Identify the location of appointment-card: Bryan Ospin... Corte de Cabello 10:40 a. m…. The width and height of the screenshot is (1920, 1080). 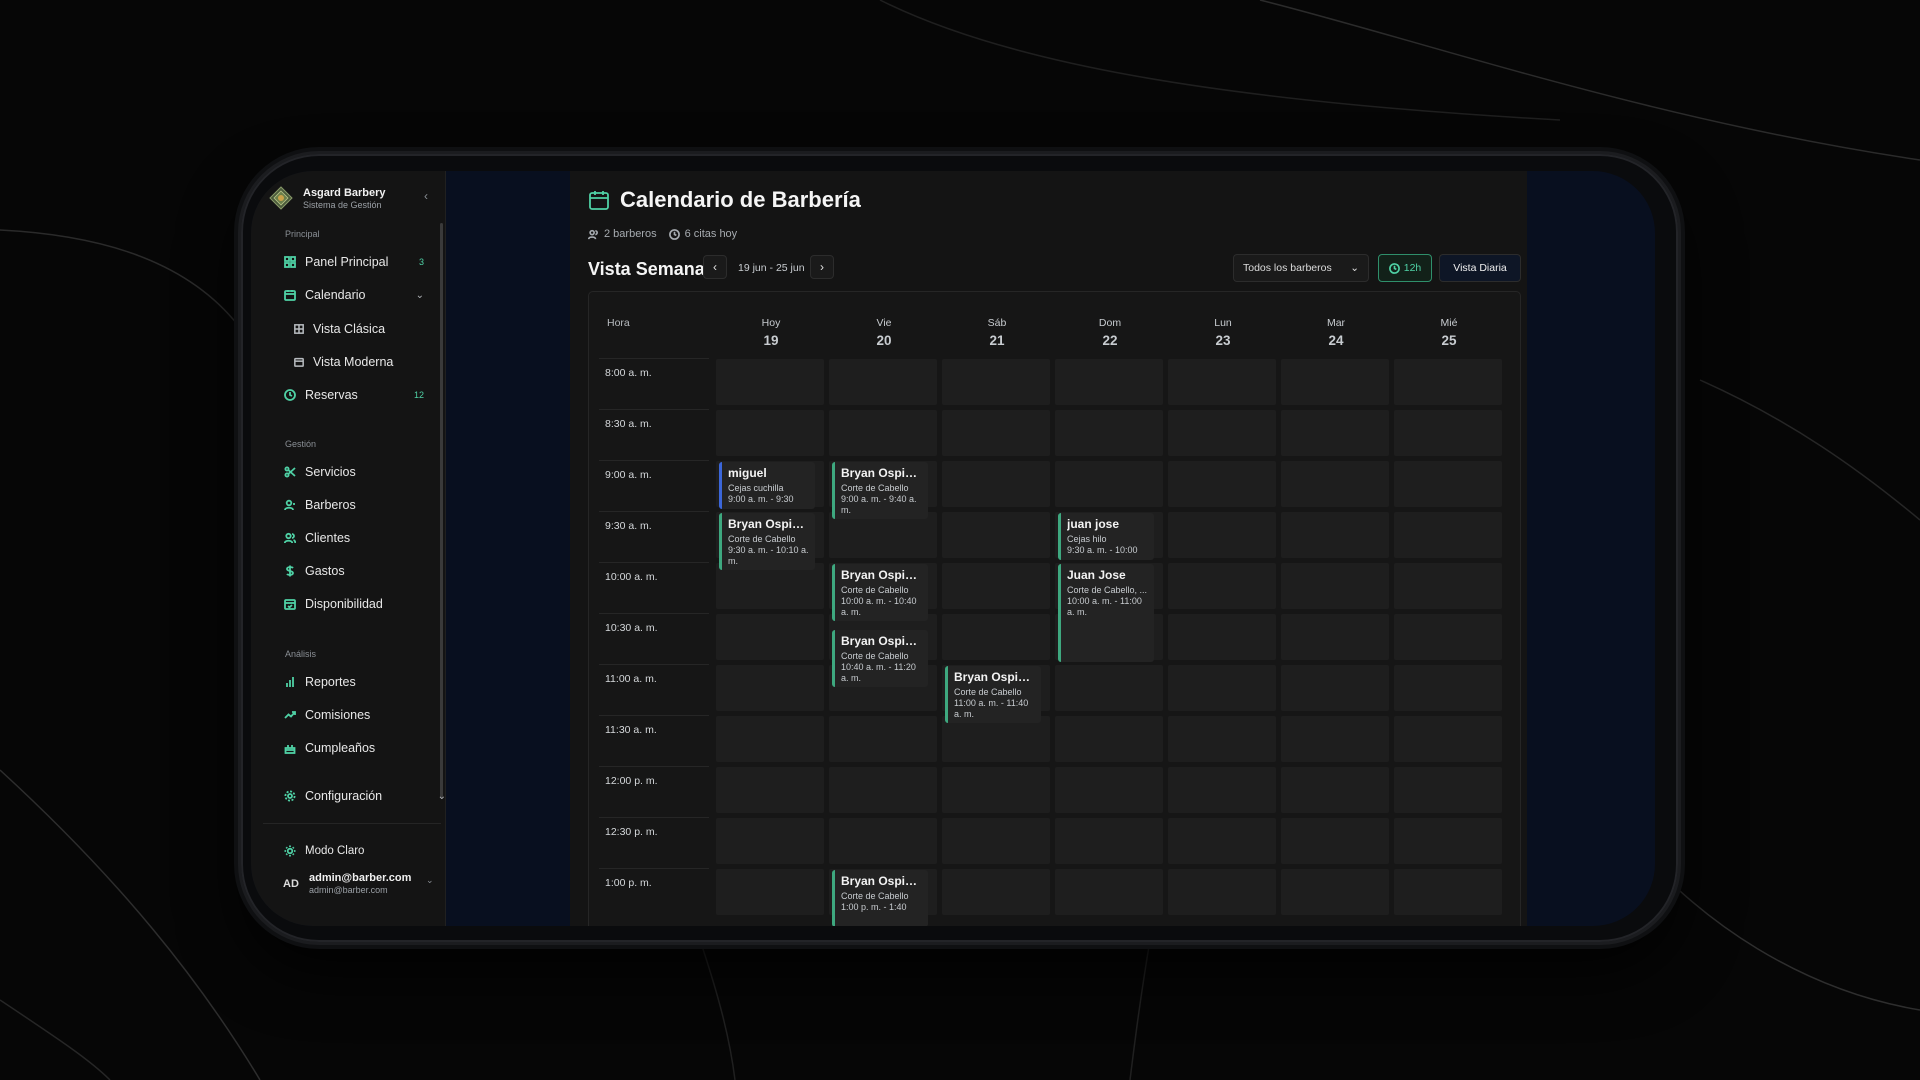
(880, 659).